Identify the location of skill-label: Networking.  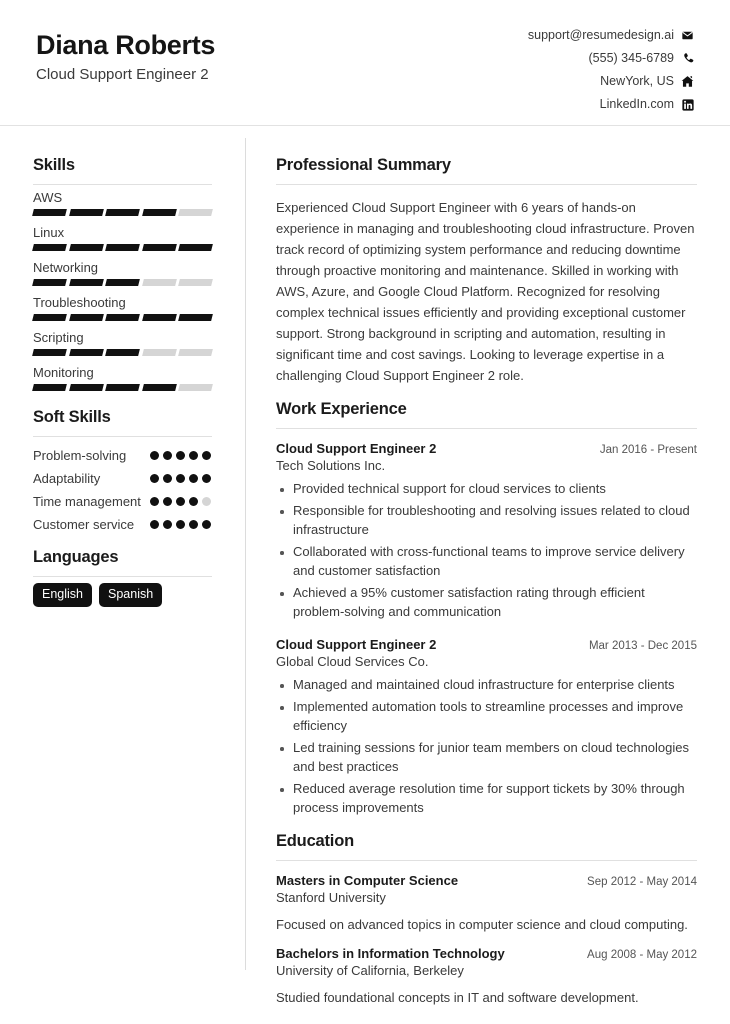
(66, 267).